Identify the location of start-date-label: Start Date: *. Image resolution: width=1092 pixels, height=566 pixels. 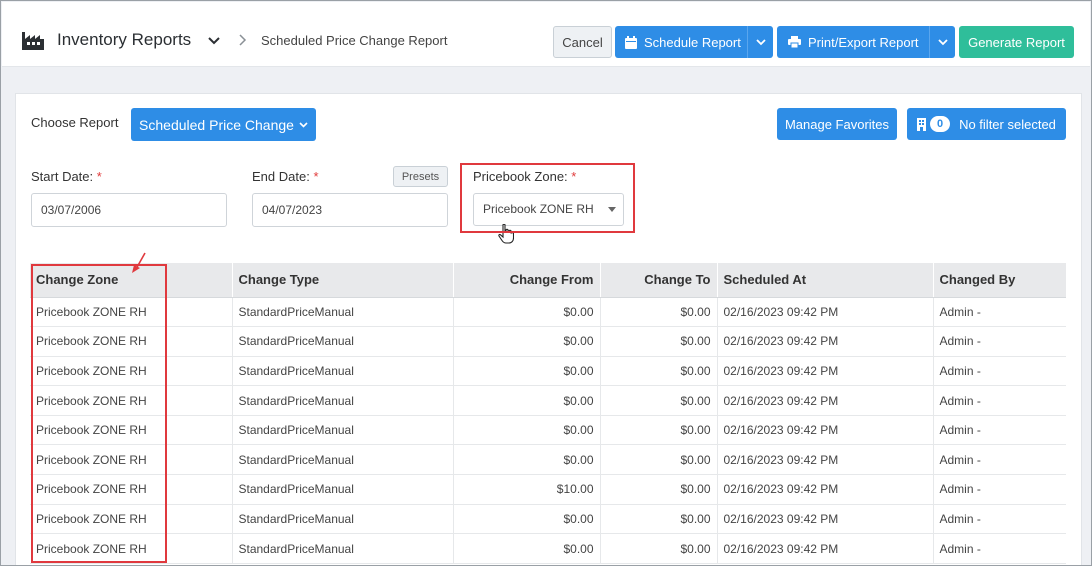
(66, 176).